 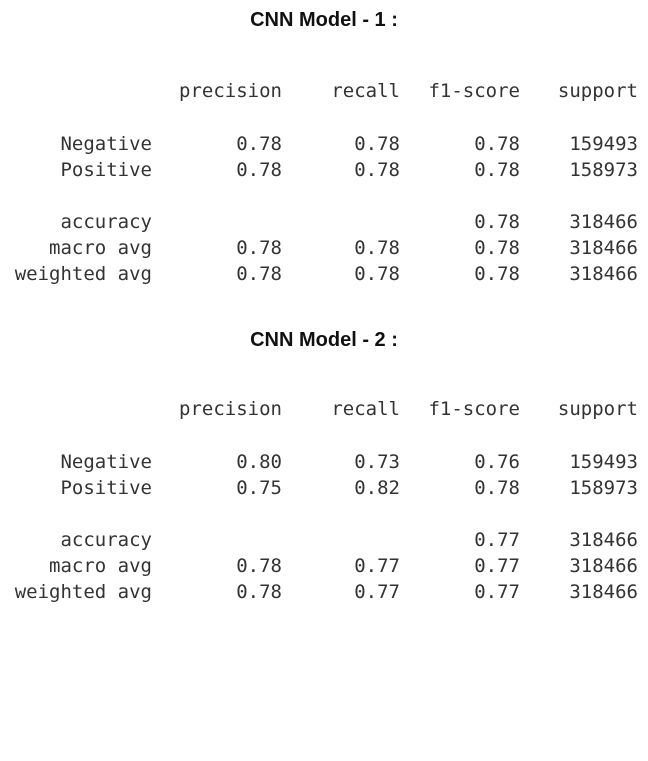 I want to click on f1-score-value: 0.76, so click(x=497, y=462).